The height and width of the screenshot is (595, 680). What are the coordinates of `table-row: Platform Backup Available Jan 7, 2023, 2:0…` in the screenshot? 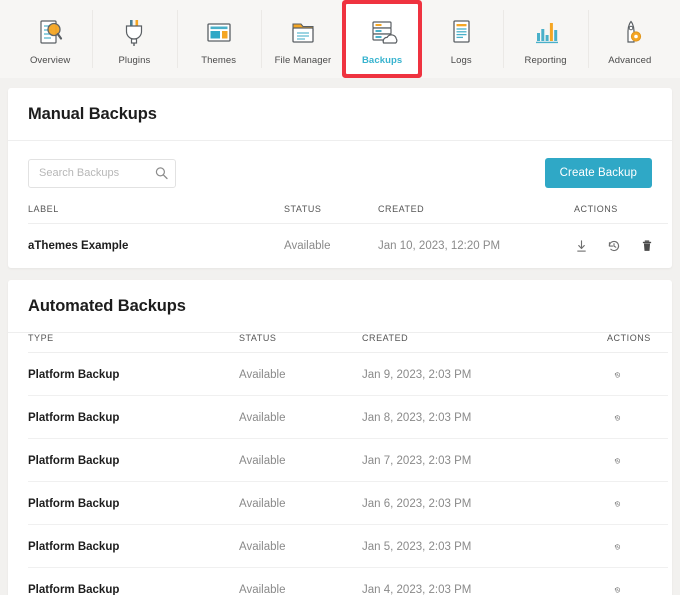 It's located at (348, 460).